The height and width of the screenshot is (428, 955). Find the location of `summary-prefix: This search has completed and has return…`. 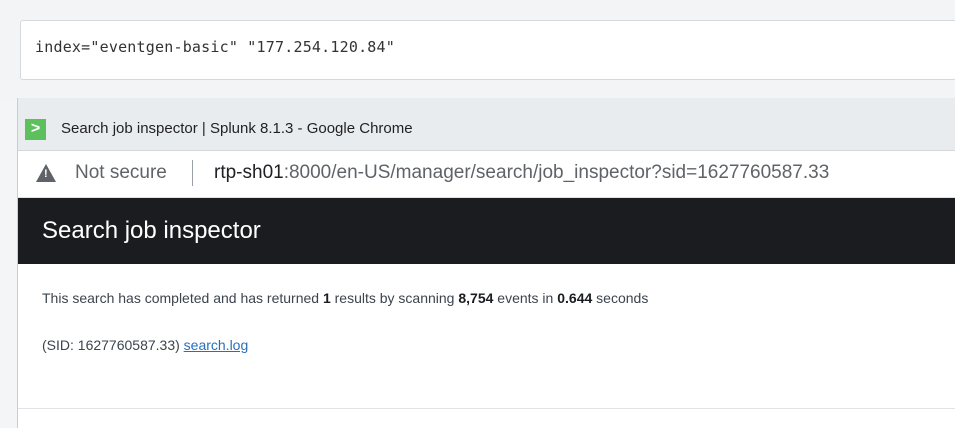

summary-prefix: This search has completed and has return… is located at coordinates (182, 298).